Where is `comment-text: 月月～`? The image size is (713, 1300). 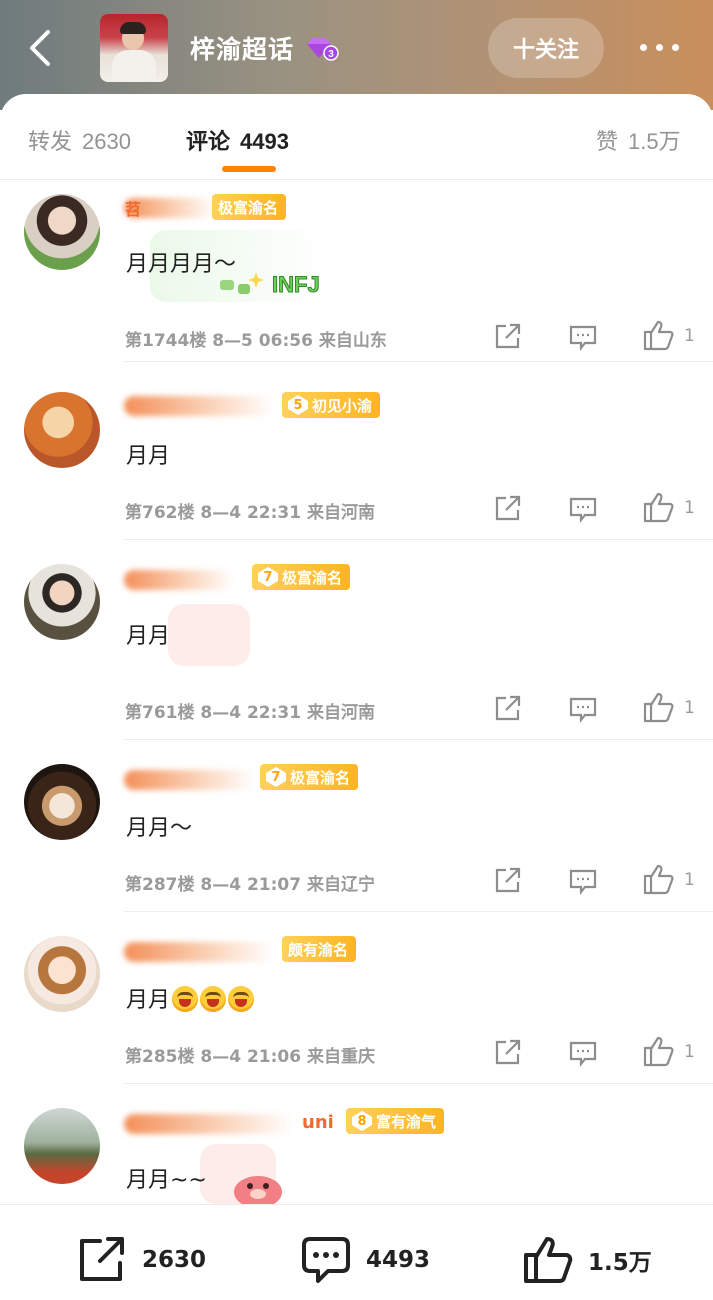
comment-text: 月月～ is located at coordinates (159, 828).